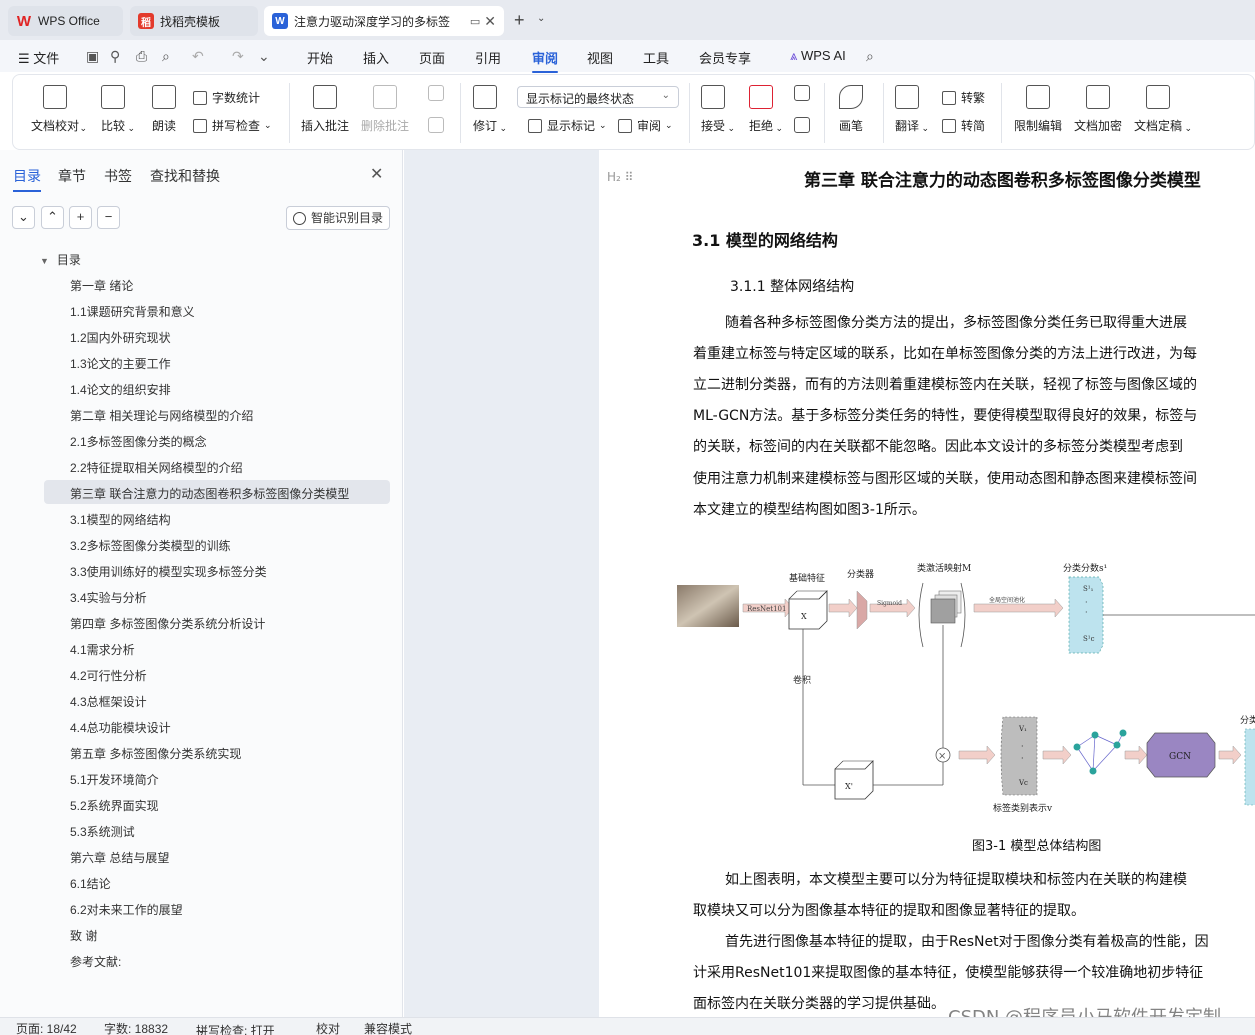 This screenshot has height=1035, width=1255. I want to click on reject-button: 拒绝 ⌄, so click(766, 109).